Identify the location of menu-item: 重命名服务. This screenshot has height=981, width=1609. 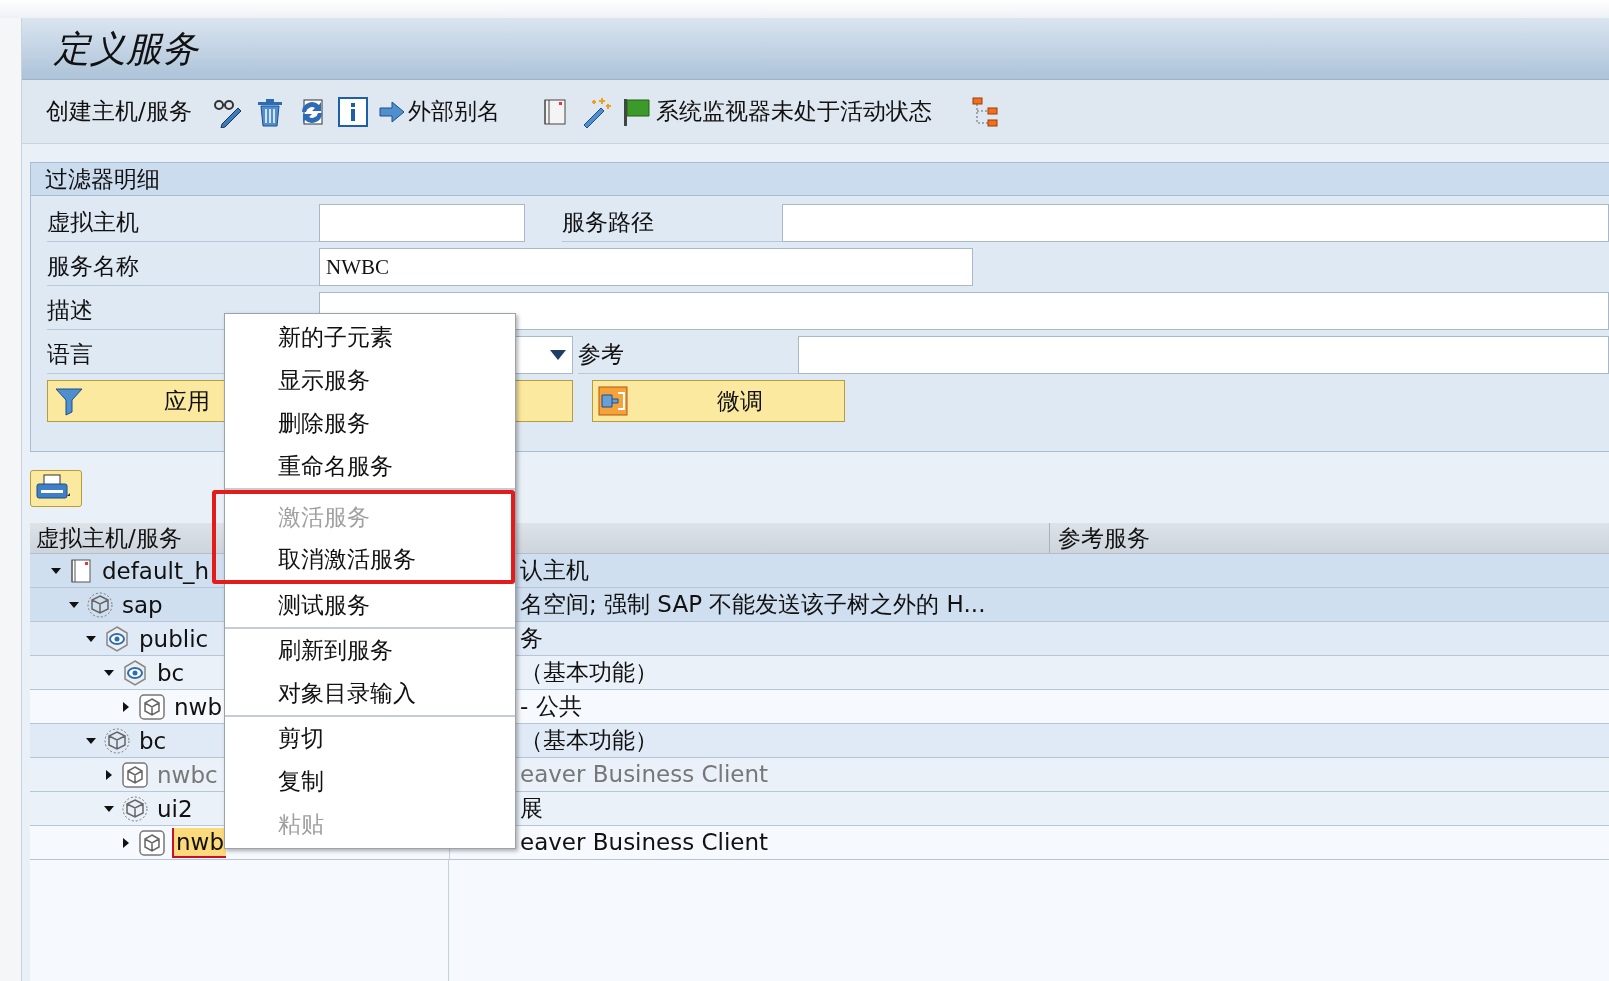
(370, 466).